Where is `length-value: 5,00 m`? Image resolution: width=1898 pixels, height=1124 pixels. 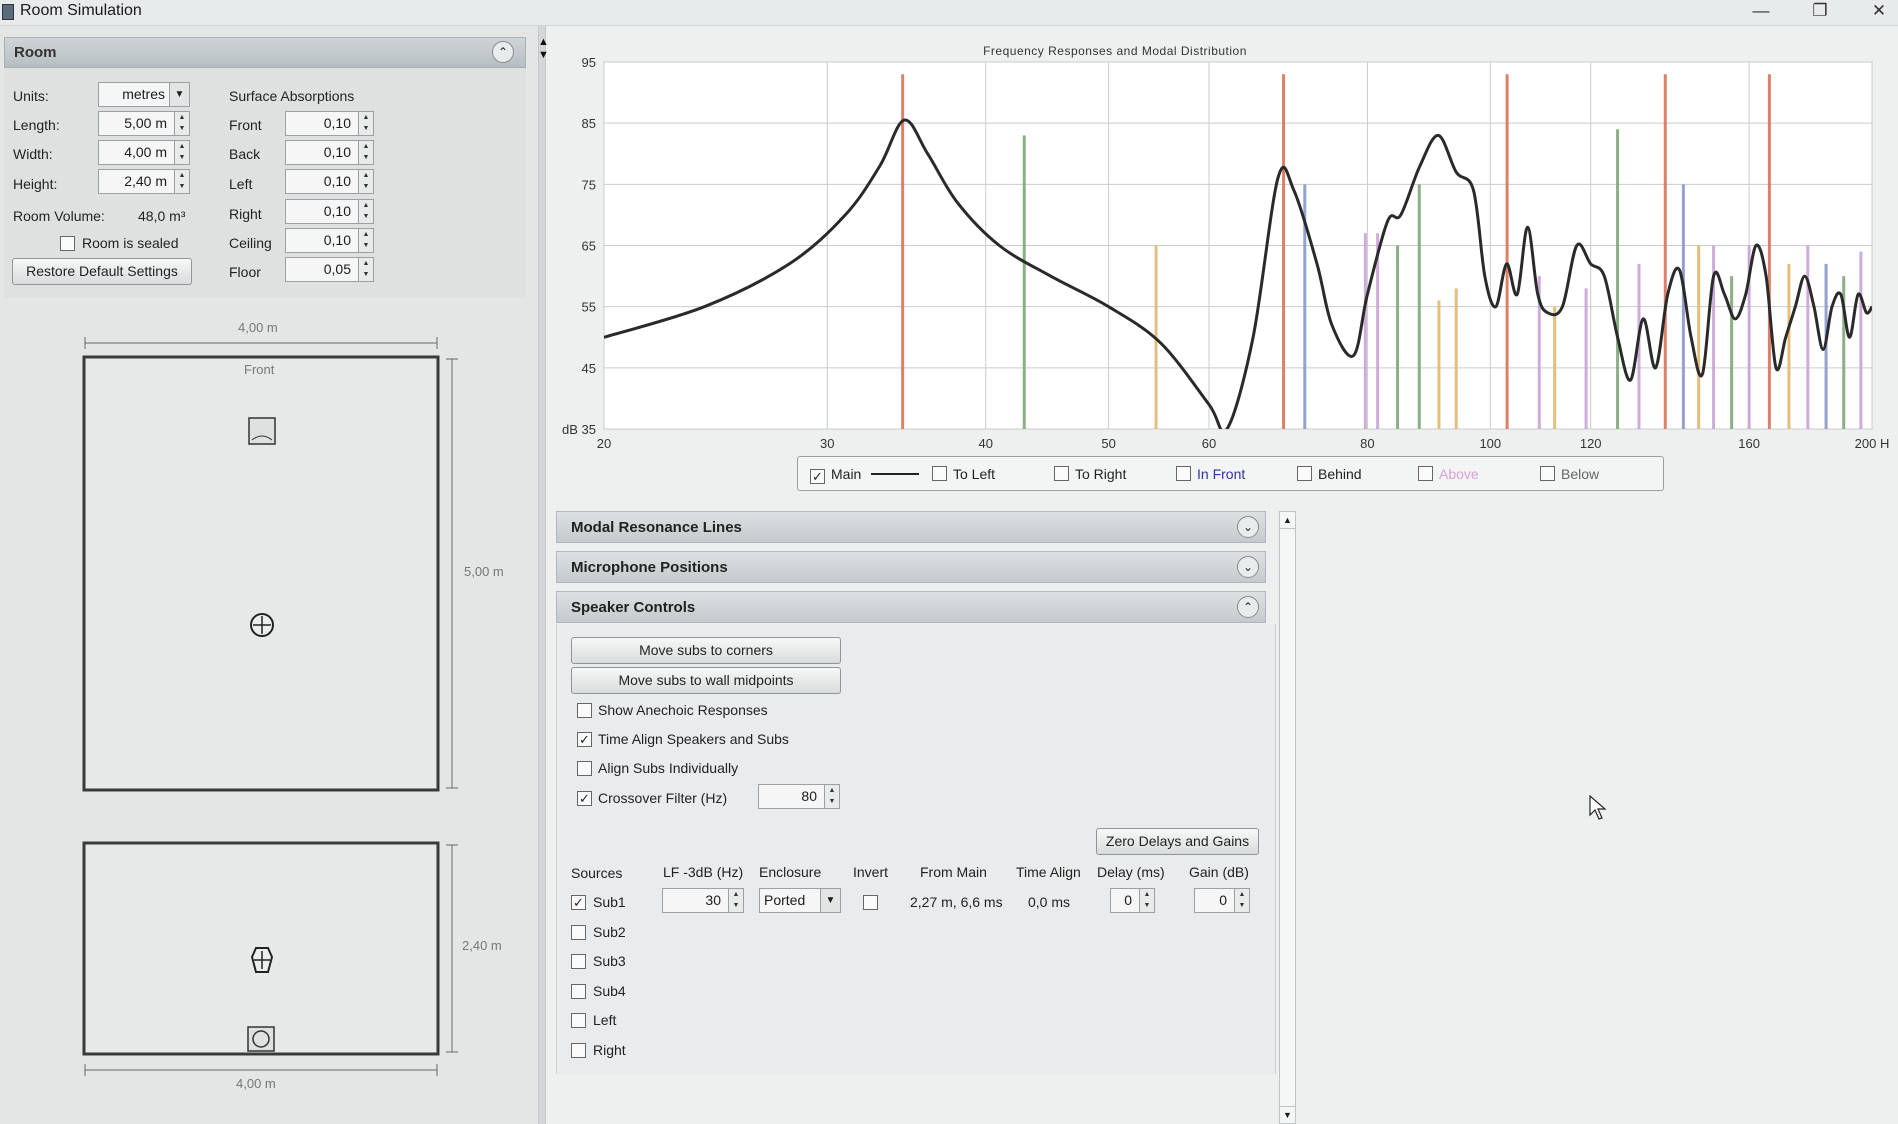
length-value: 5,00 m is located at coordinates (145, 123).